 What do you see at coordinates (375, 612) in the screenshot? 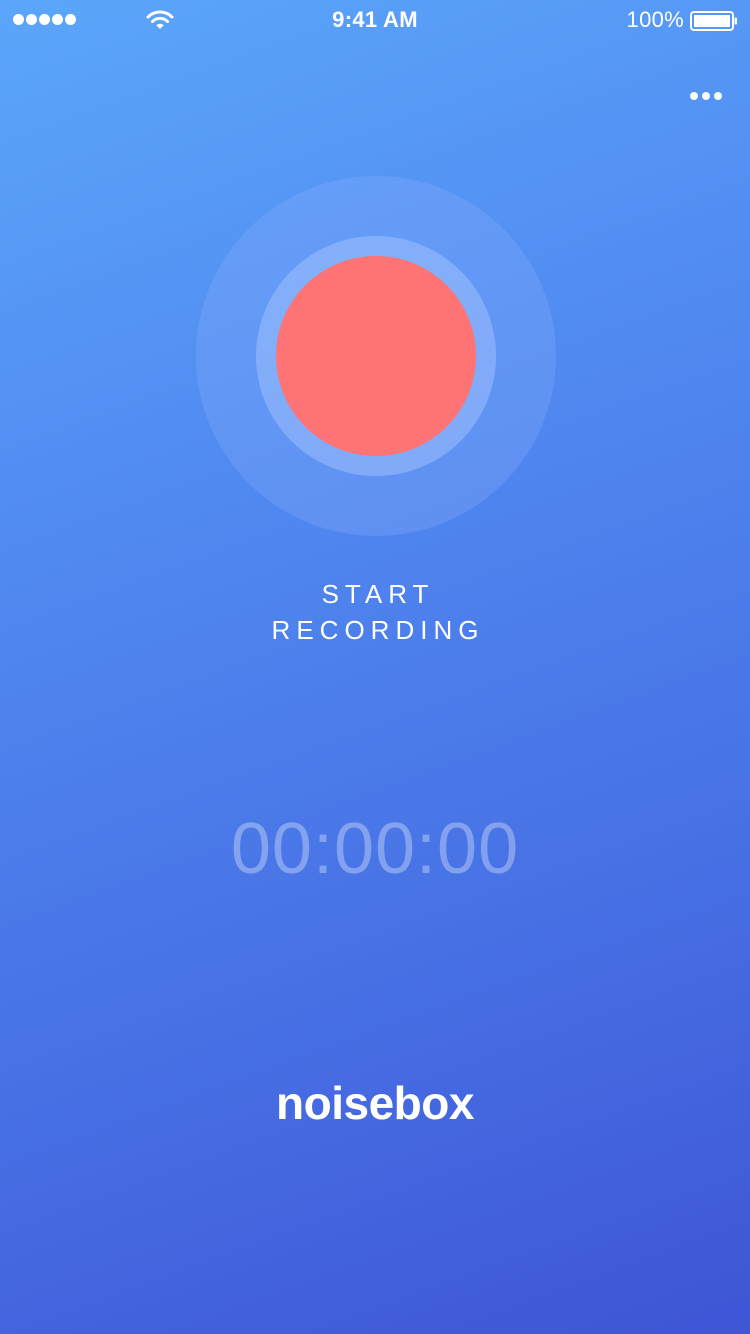
I see `start-recording-label: START RECORDING` at bounding box center [375, 612].